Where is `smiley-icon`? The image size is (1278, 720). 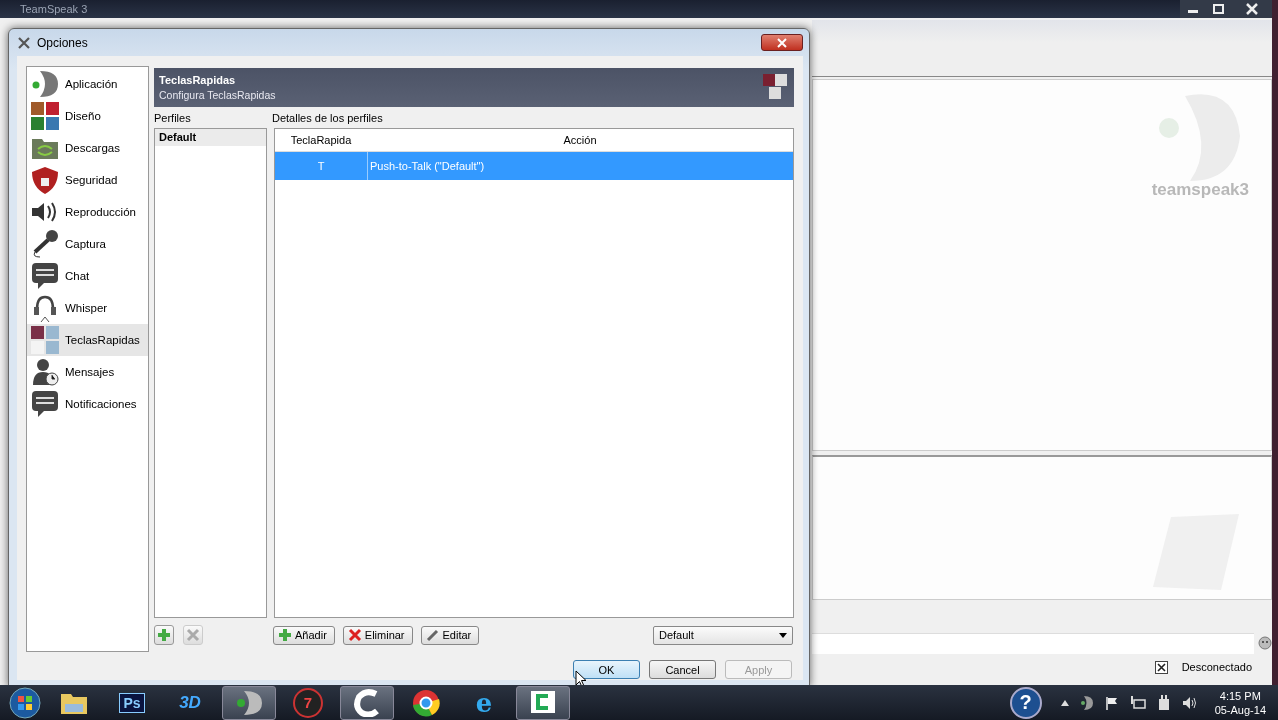 smiley-icon is located at coordinates (1265, 643).